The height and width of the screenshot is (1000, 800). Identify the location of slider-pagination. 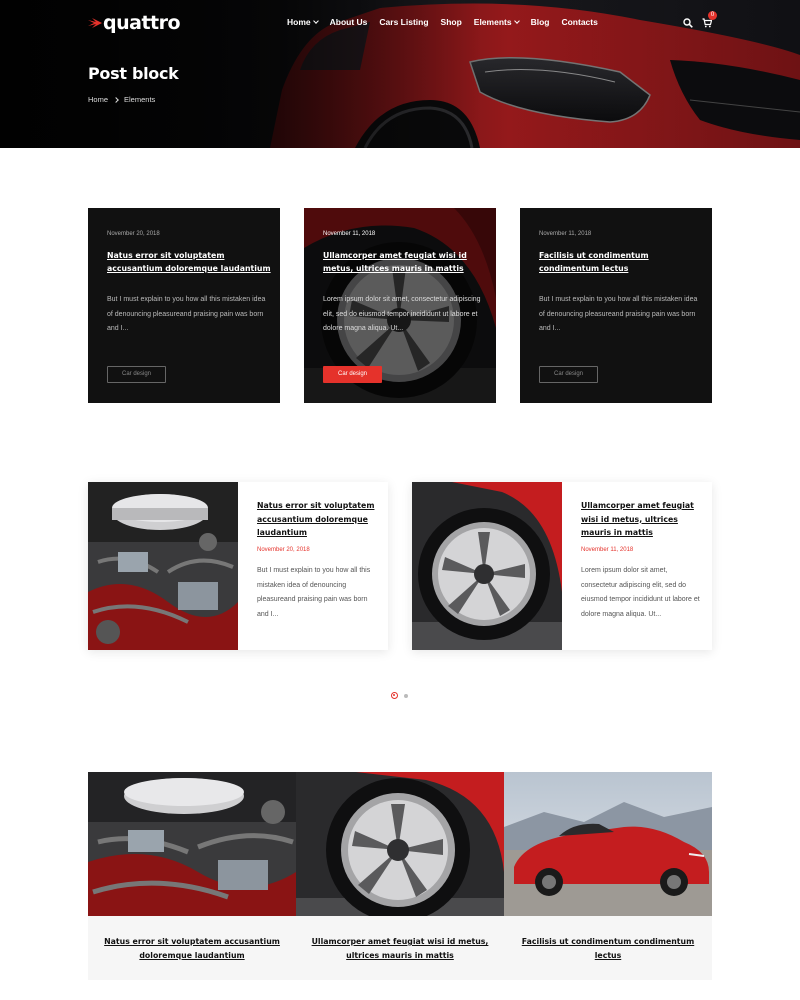
(399, 695).